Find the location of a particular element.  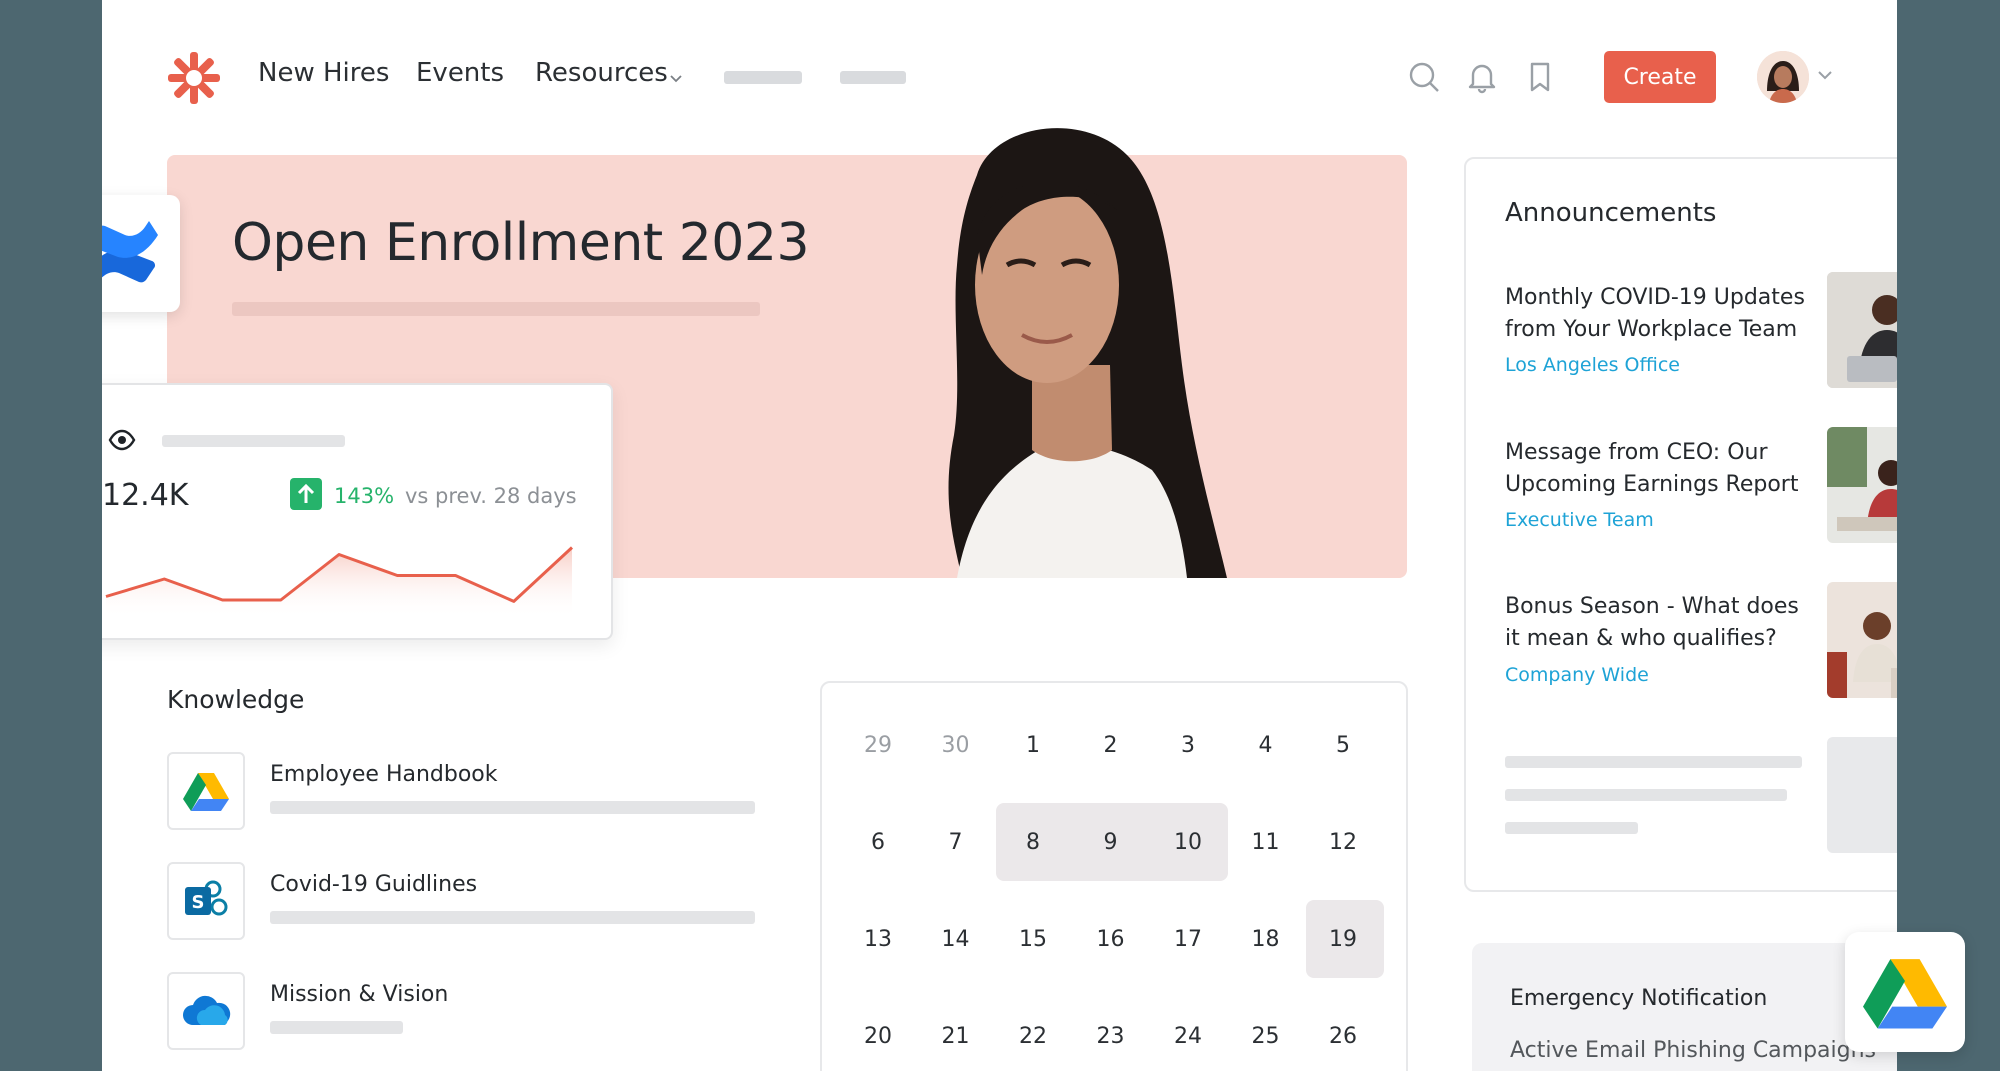

bell-icon is located at coordinates (1482, 77).